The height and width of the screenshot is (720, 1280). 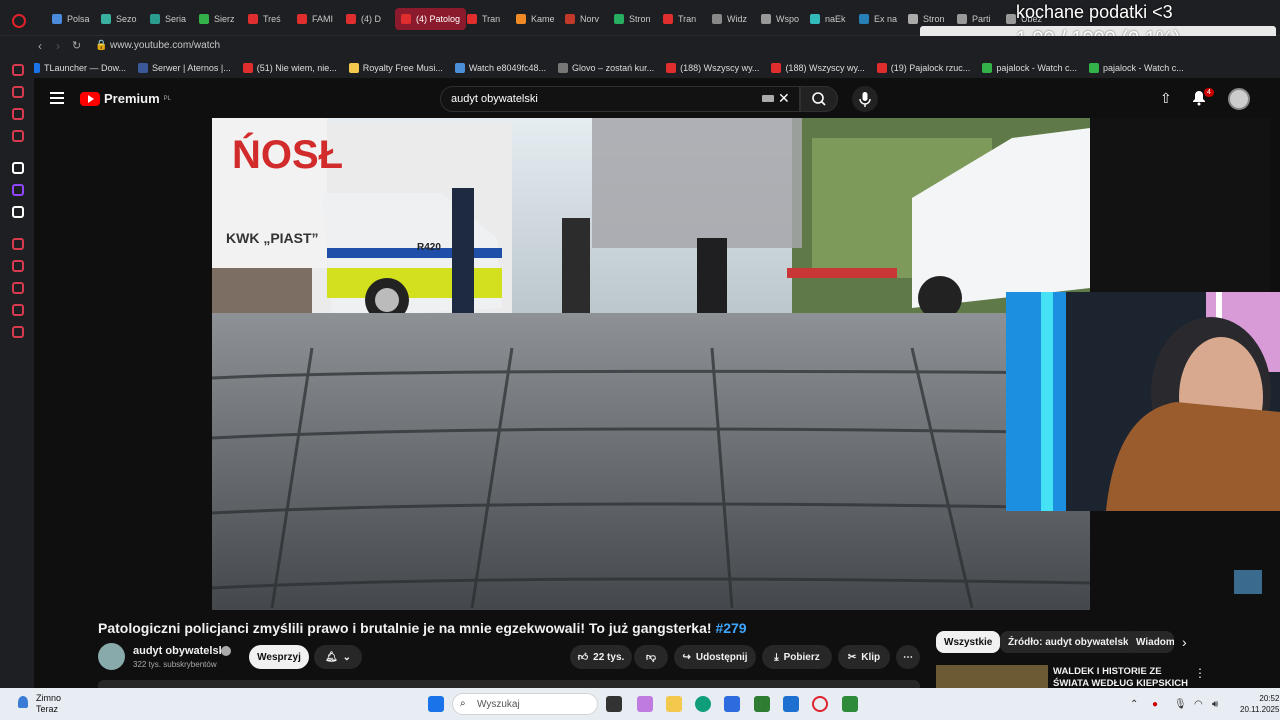 What do you see at coordinates (715, 657) in the screenshot?
I see `share-button: ↪ Udostępnij` at bounding box center [715, 657].